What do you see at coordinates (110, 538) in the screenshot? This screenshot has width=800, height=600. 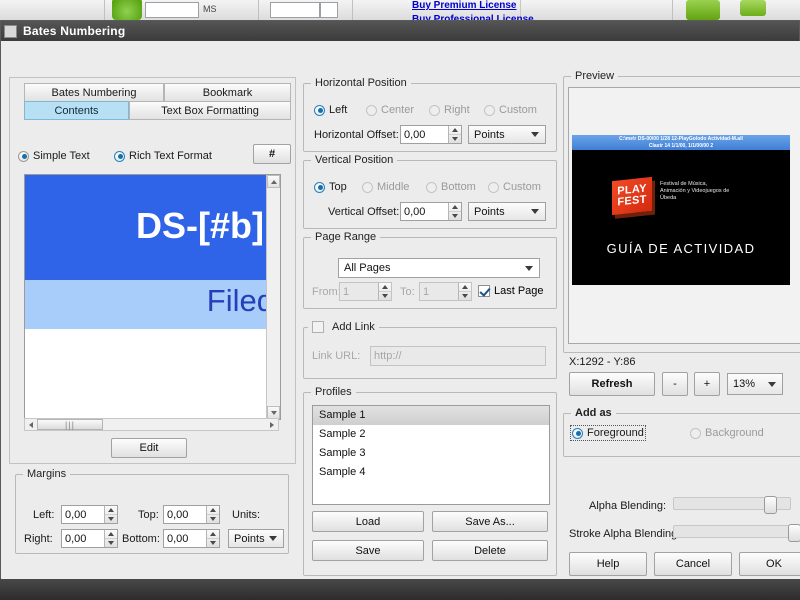 I see `margin-right-stepper` at bounding box center [110, 538].